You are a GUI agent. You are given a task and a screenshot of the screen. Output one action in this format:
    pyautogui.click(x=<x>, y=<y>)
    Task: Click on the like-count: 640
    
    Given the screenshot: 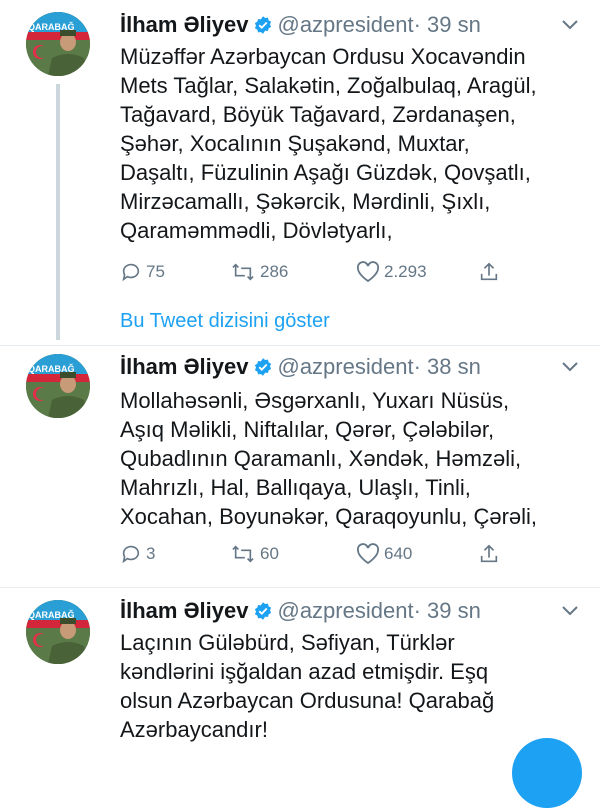 What is the action you would take?
    pyautogui.click(x=398, y=553)
    